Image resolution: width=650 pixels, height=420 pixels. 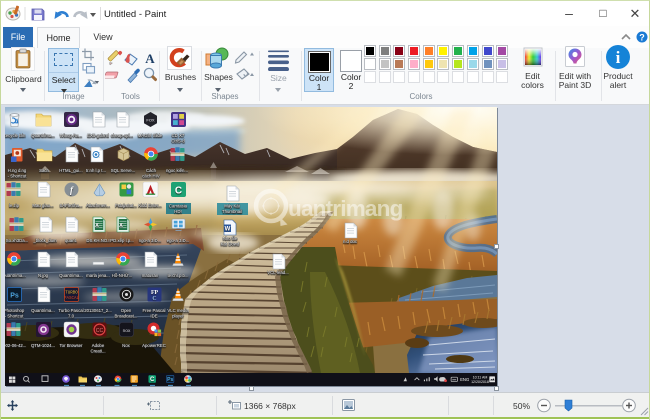 What do you see at coordinates (127, 331) in the screenshot?
I see `svg-text: nox` at bounding box center [127, 331].